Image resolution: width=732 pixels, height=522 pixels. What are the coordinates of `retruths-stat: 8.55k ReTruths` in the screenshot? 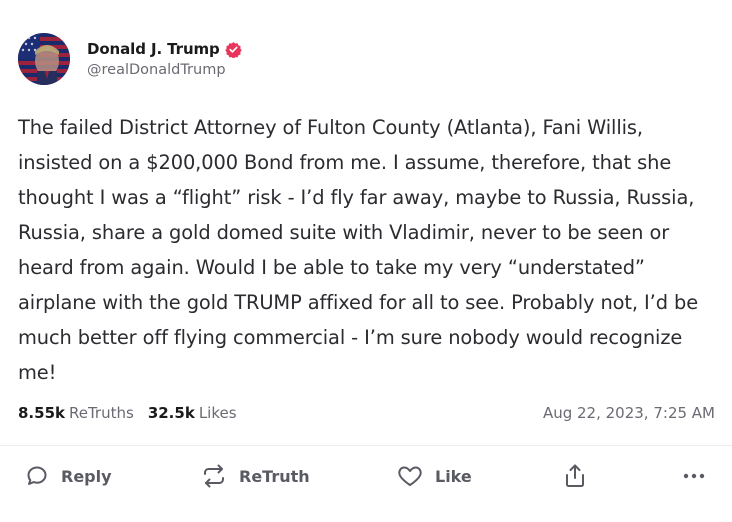 It's located at (76, 413).